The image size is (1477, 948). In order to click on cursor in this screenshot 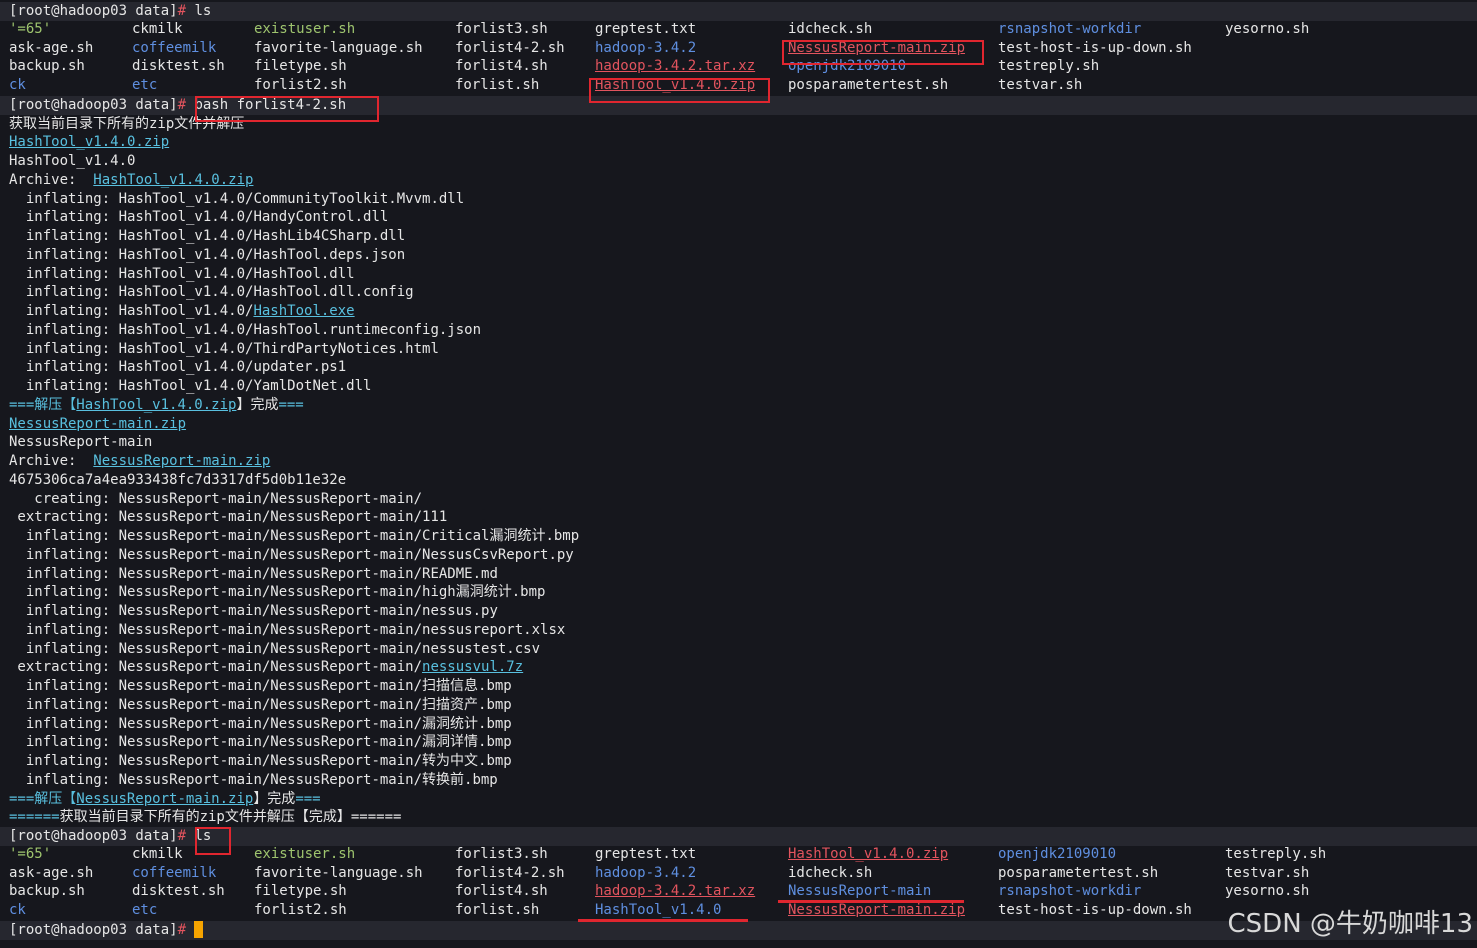, I will do `click(199, 930)`.